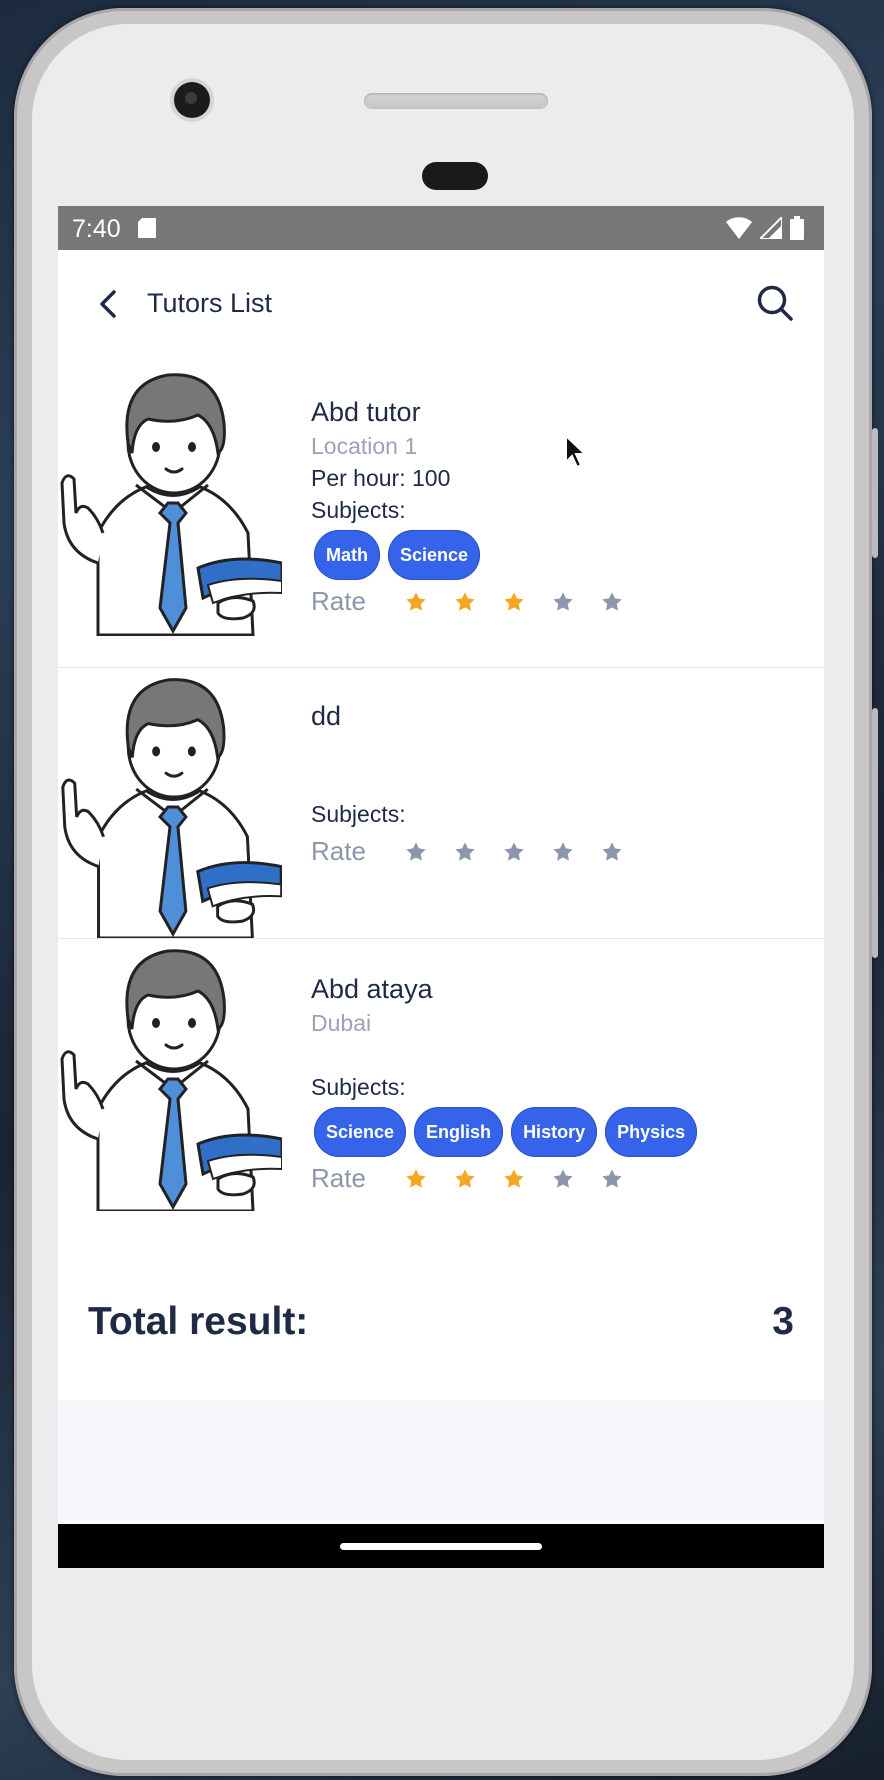  What do you see at coordinates (459, 1132) in the screenshot?
I see `subject-chip: English` at bounding box center [459, 1132].